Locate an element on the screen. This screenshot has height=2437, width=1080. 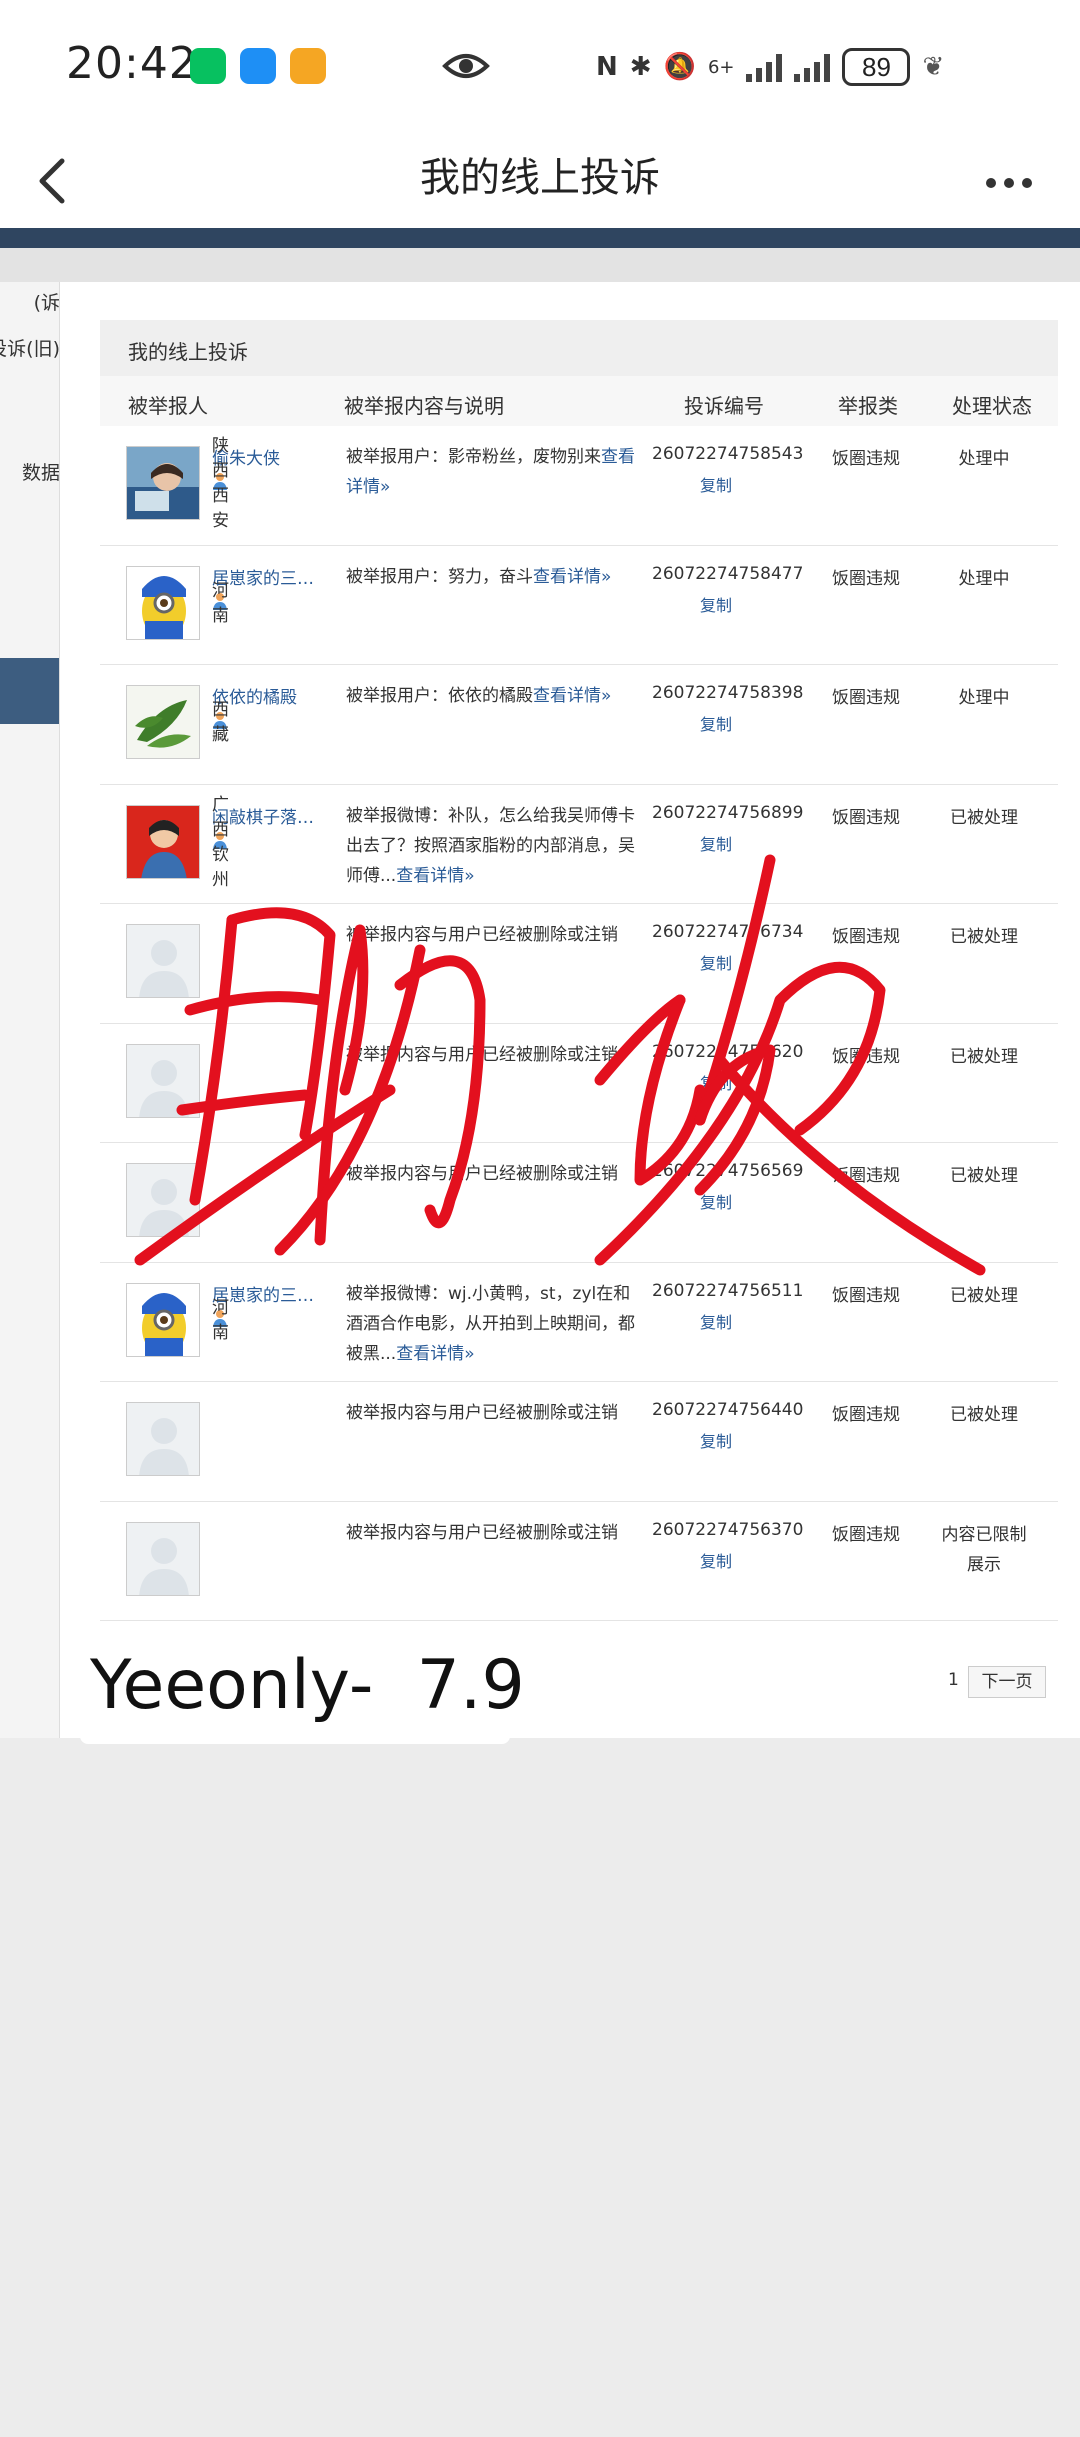
col-status: 处理状态 is located at coordinates (992, 406).